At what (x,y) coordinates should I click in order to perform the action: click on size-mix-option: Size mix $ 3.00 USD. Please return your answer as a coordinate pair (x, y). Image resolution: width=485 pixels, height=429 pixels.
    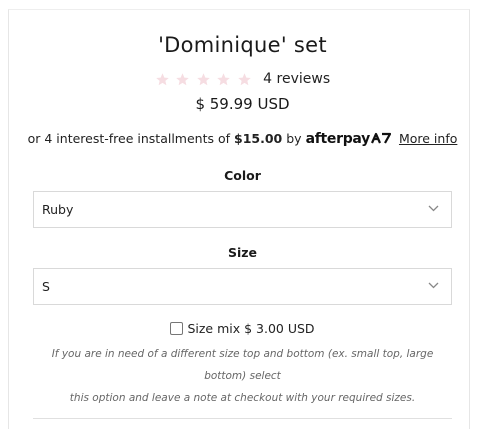
    Looking at the image, I should click on (242, 328).